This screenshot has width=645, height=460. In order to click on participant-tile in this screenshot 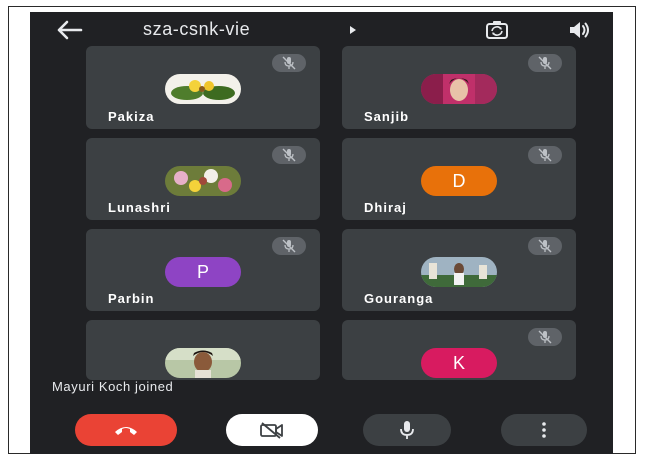, I will do `click(203, 350)`.